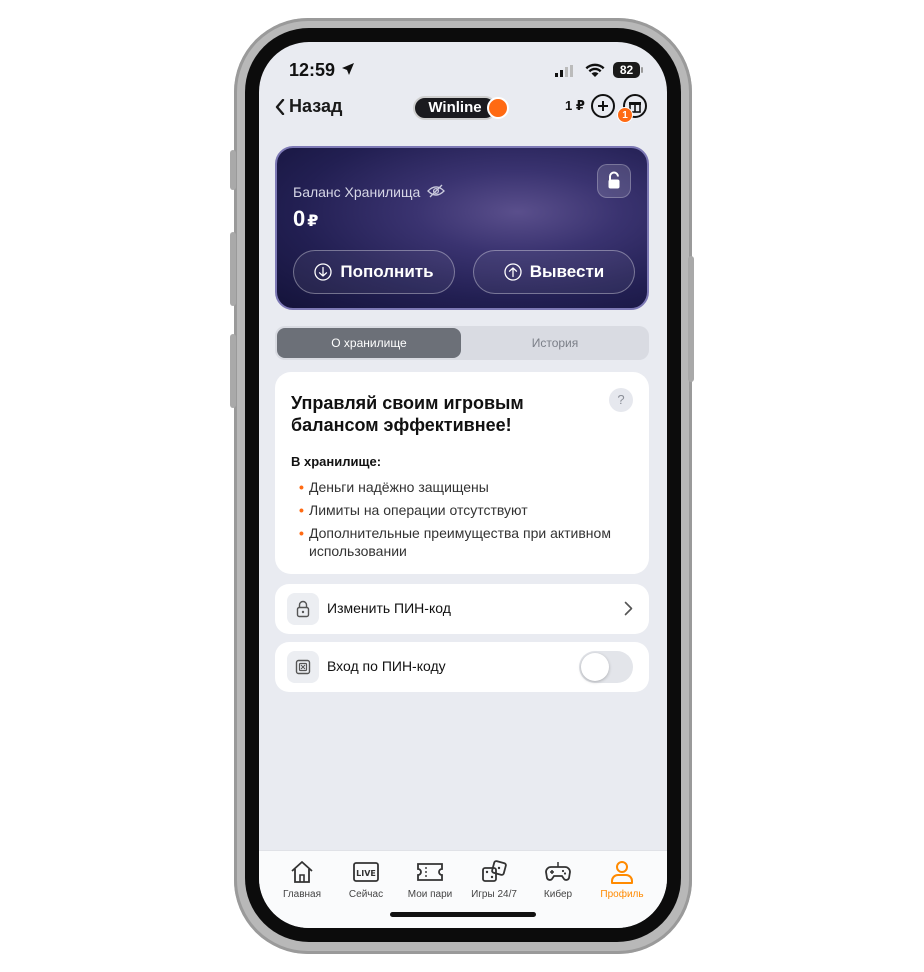 Image resolution: width=924 pixels, height=972 pixels. What do you see at coordinates (555, 343) in the screenshot?
I see `tab-history: История` at bounding box center [555, 343].